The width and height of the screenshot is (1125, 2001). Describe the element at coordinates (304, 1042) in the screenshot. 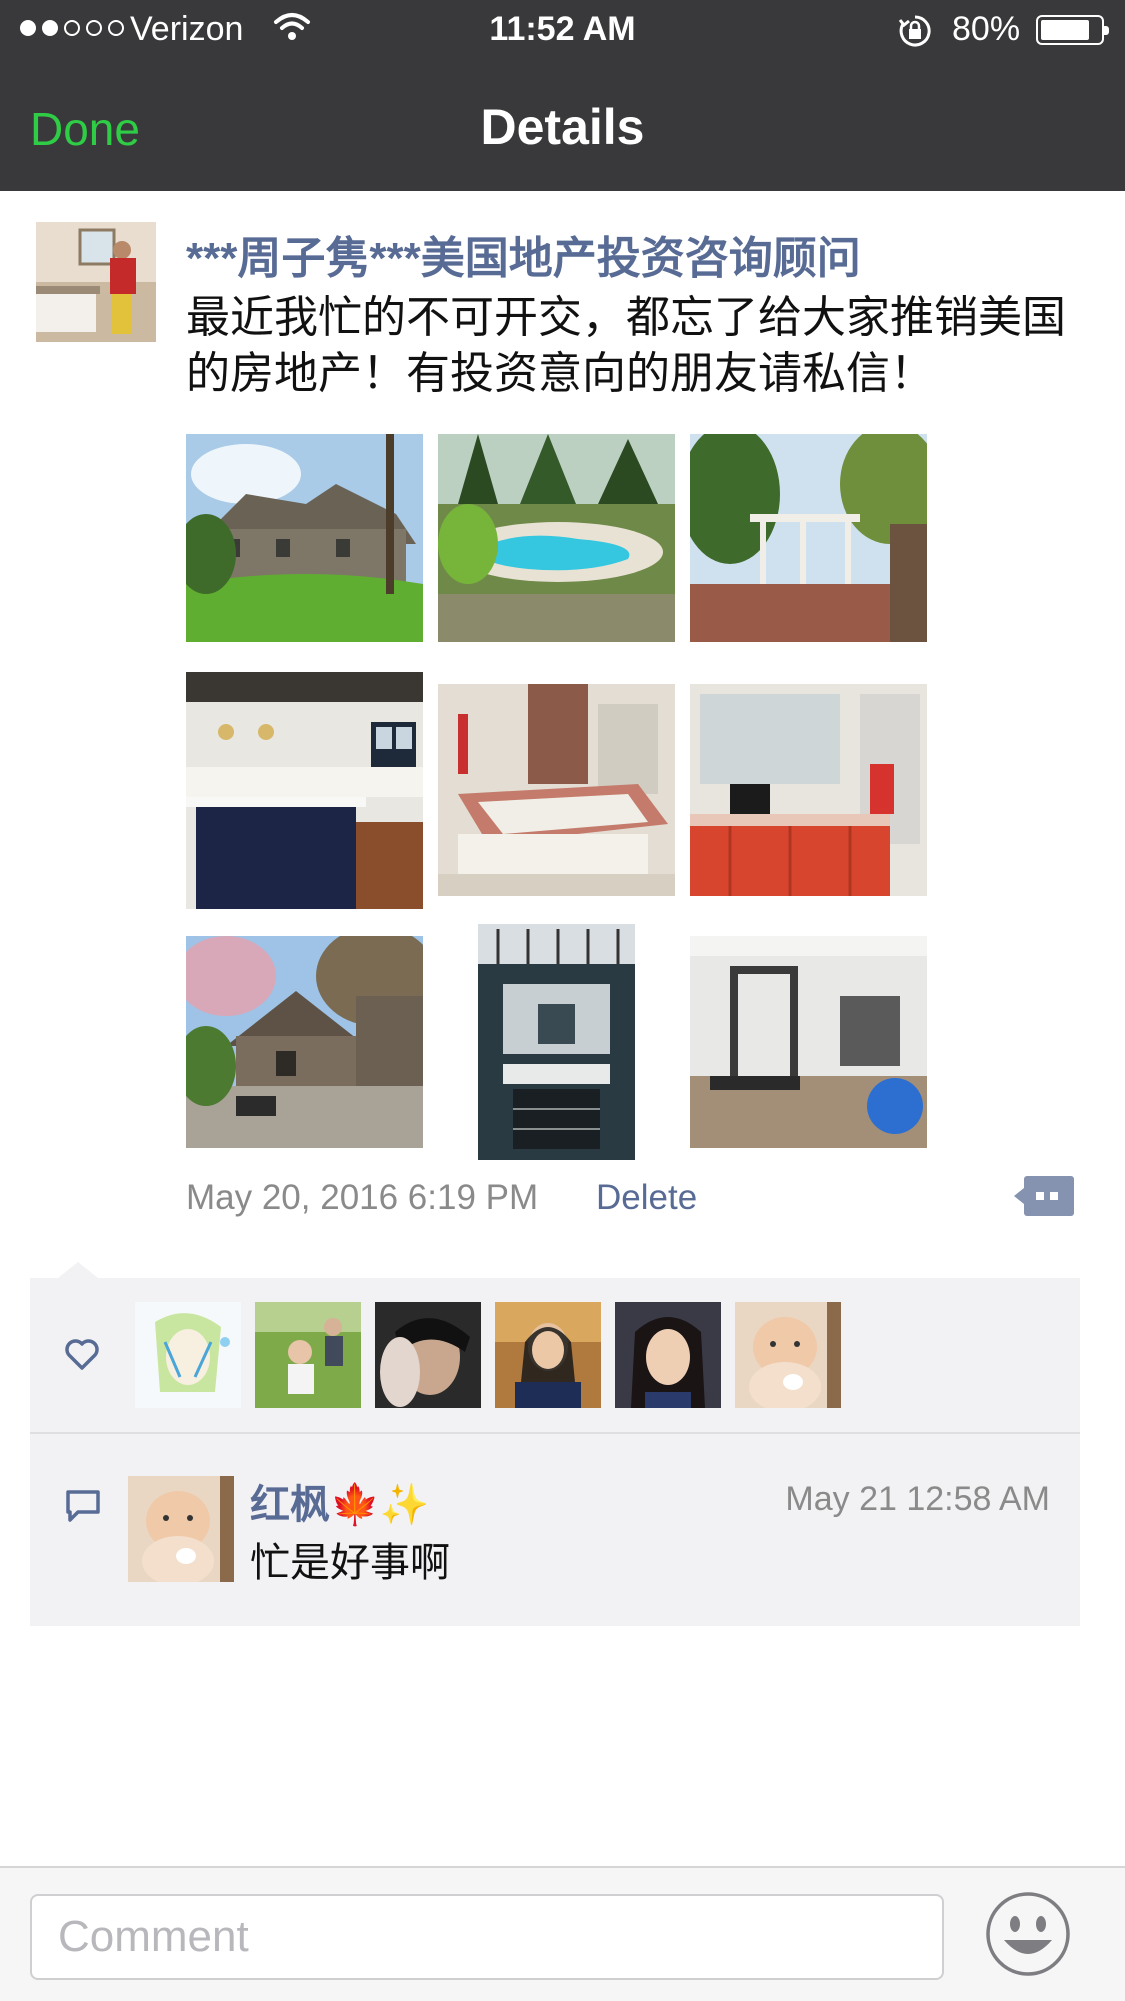

I see `photo-house-patio` at that location.